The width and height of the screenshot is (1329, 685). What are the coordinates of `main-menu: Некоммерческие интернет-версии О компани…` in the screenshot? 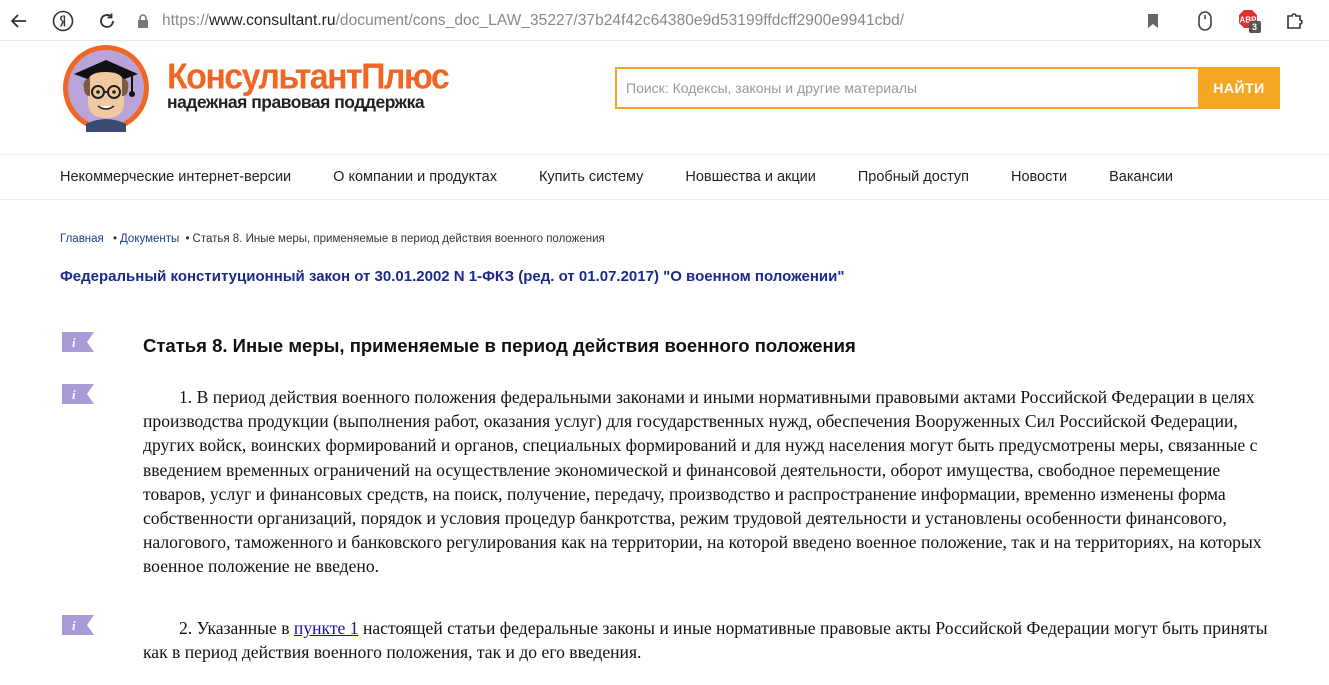 It's located at (637, 177).